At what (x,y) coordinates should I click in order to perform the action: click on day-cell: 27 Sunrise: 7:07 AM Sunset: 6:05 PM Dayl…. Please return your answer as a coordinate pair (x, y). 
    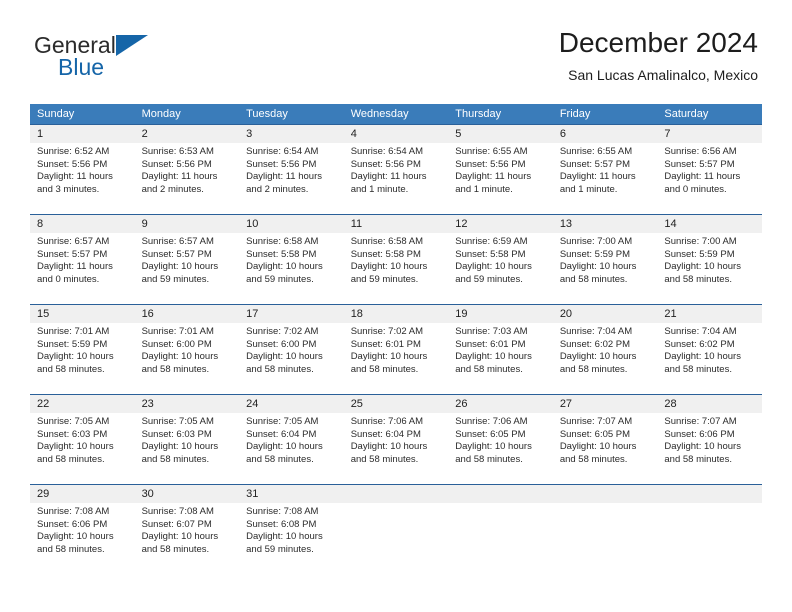
    Looking at the image, I should click on (605, 439).